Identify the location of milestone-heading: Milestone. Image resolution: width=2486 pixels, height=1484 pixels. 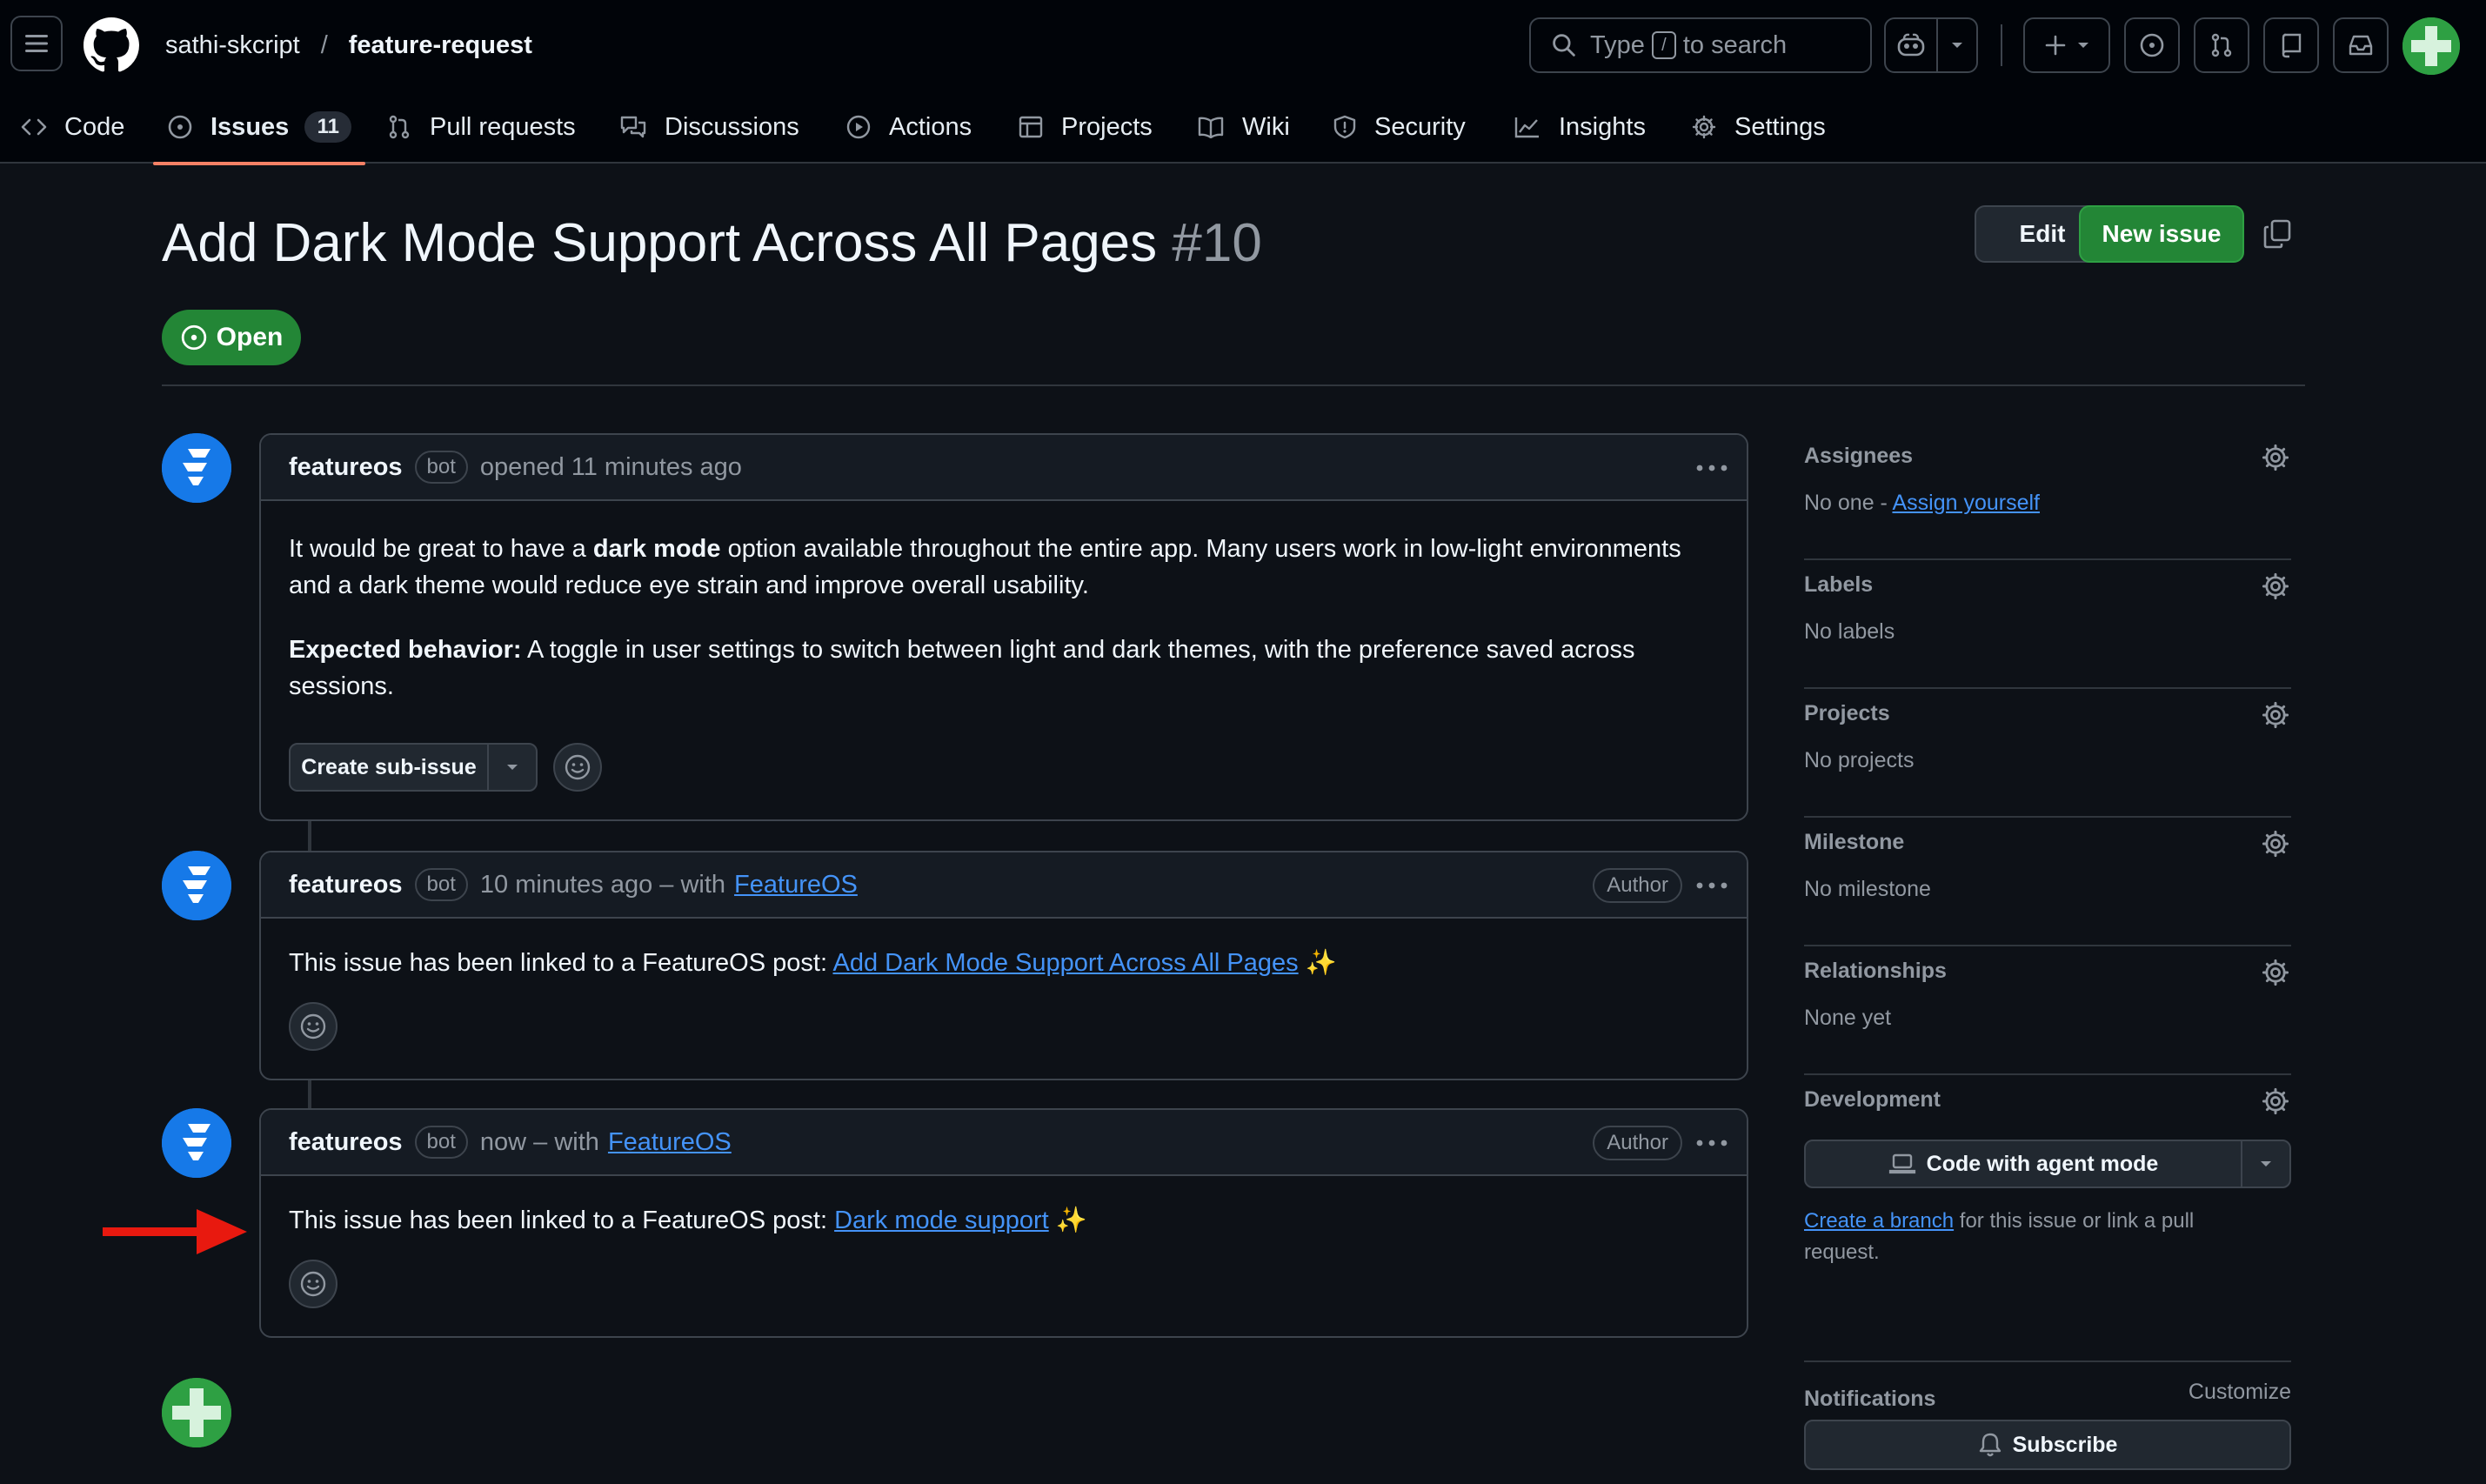
(1854, 842).